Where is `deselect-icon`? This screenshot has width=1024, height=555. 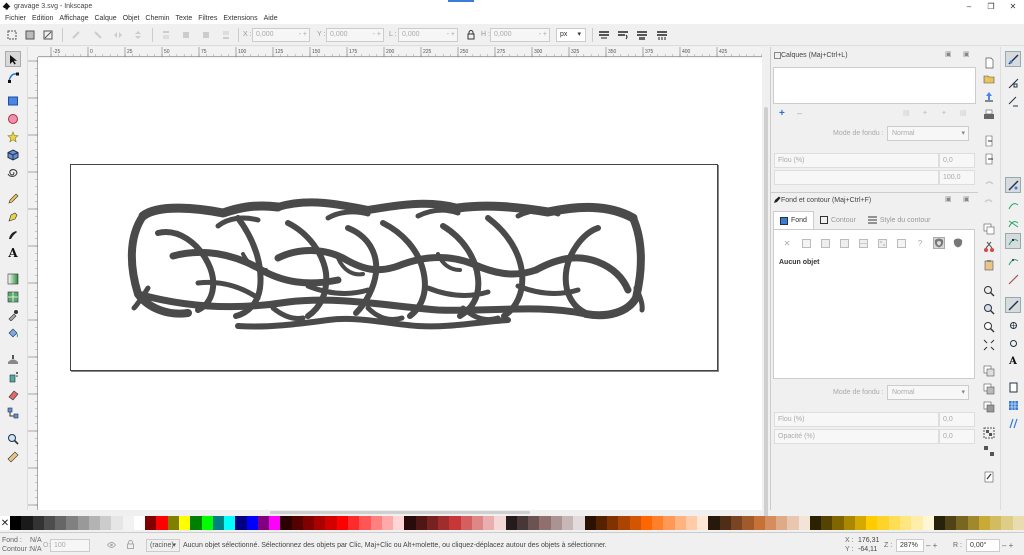
deselect-icon is located at coordinates (48, 35).